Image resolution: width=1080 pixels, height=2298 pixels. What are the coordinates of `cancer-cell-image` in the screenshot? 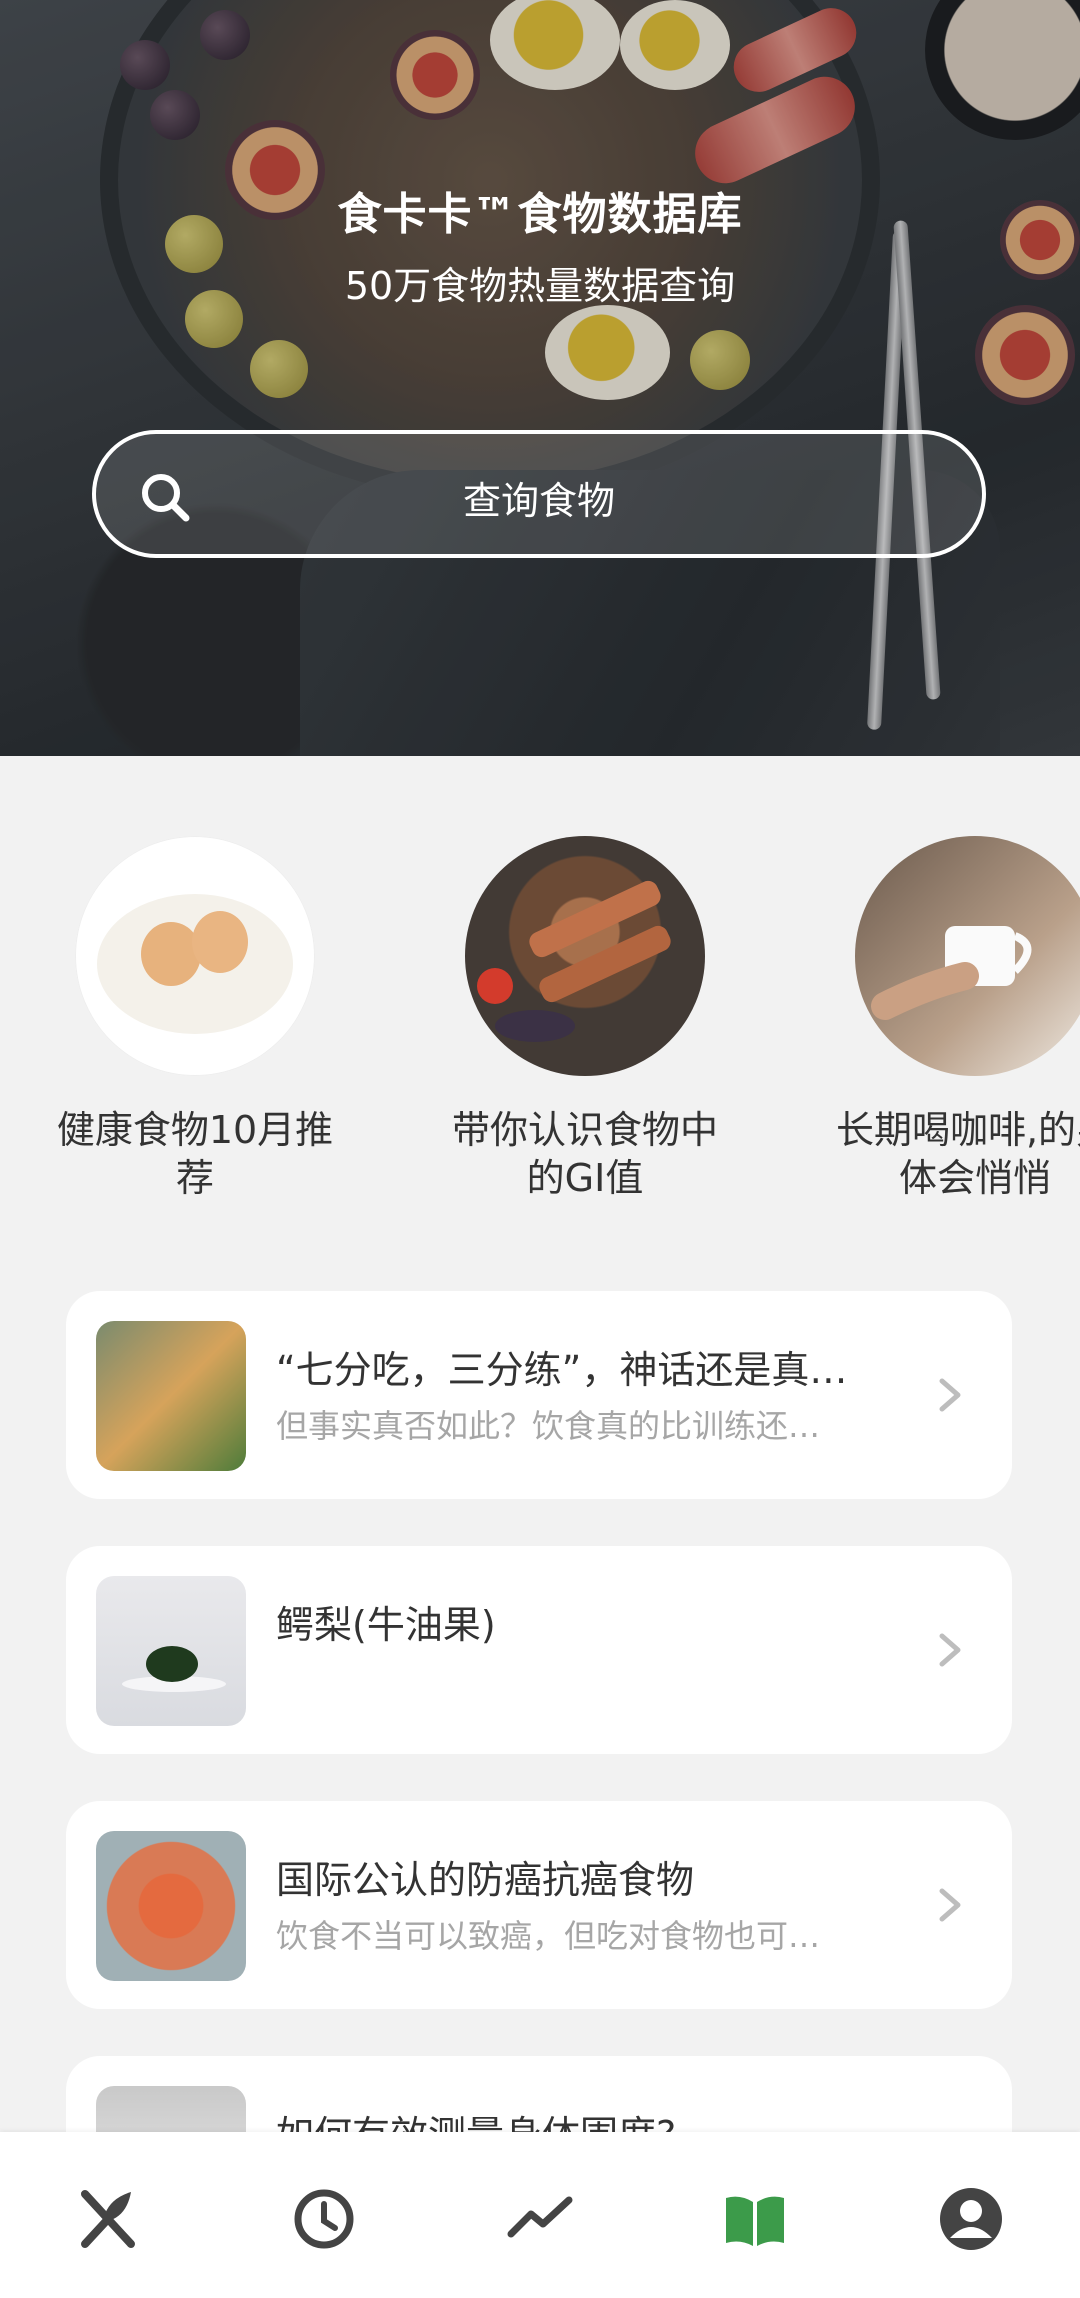 It's located at (171, 1906).